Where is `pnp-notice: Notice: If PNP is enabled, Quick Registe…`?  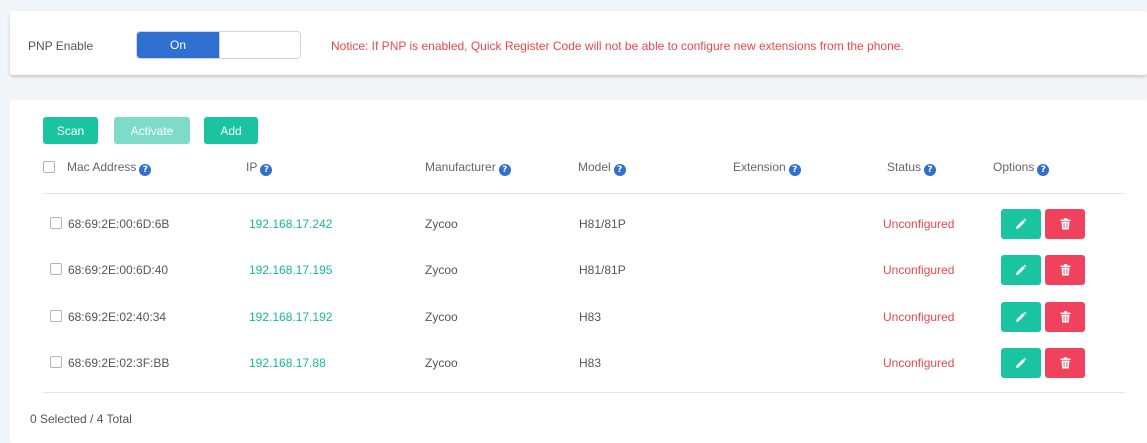
pnp-notice: Notice: If PNP is enabled, Quick Registe… is located at coordinates (617, 46).